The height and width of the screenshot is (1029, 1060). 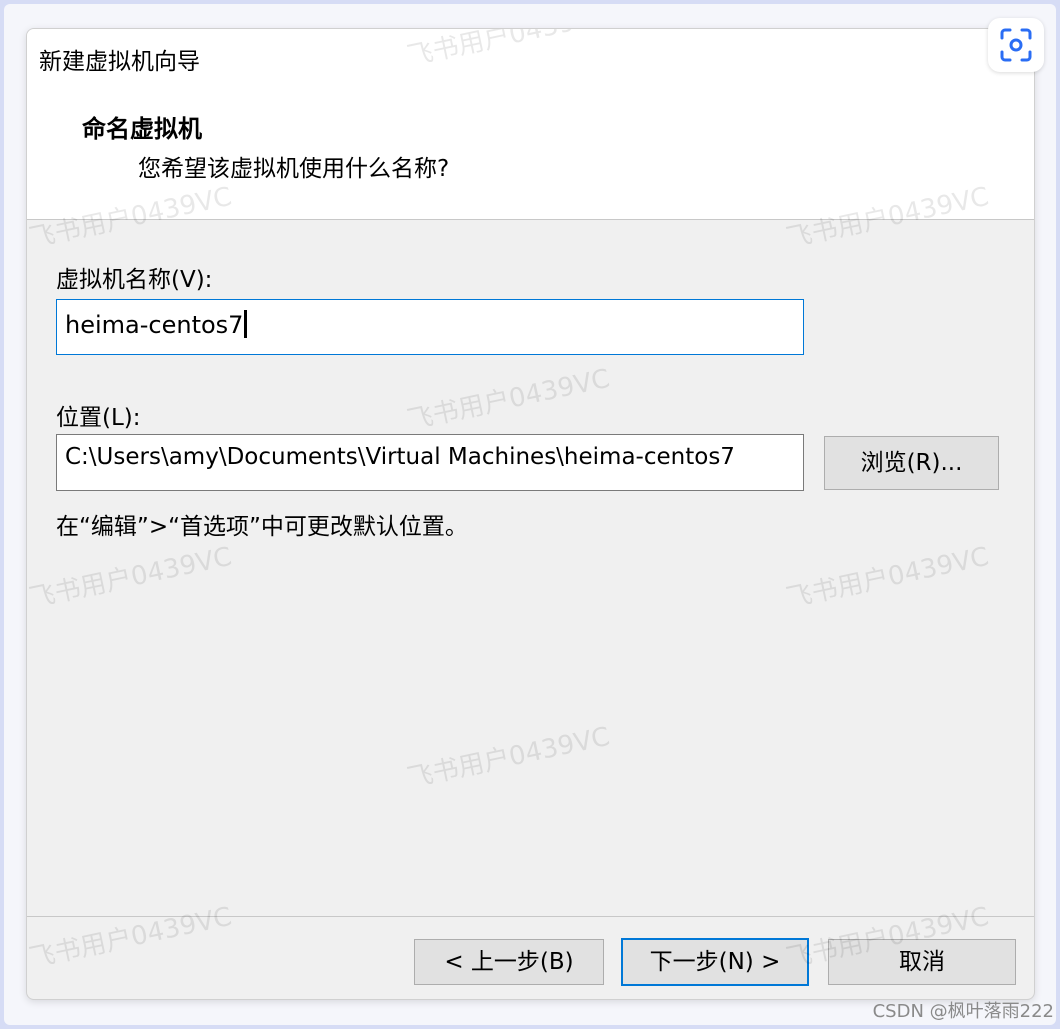 What do you see at coordinates (963, 1011) in the screenshot?
I see `credit-watermark: CSDN @枫叶落雨222` at bounding box center [963, 1011].